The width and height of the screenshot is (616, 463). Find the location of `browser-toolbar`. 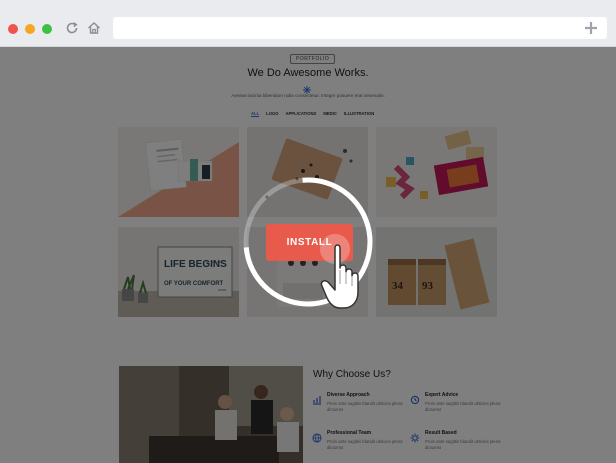

browser-toolbar is located at coordinates (308, 23).